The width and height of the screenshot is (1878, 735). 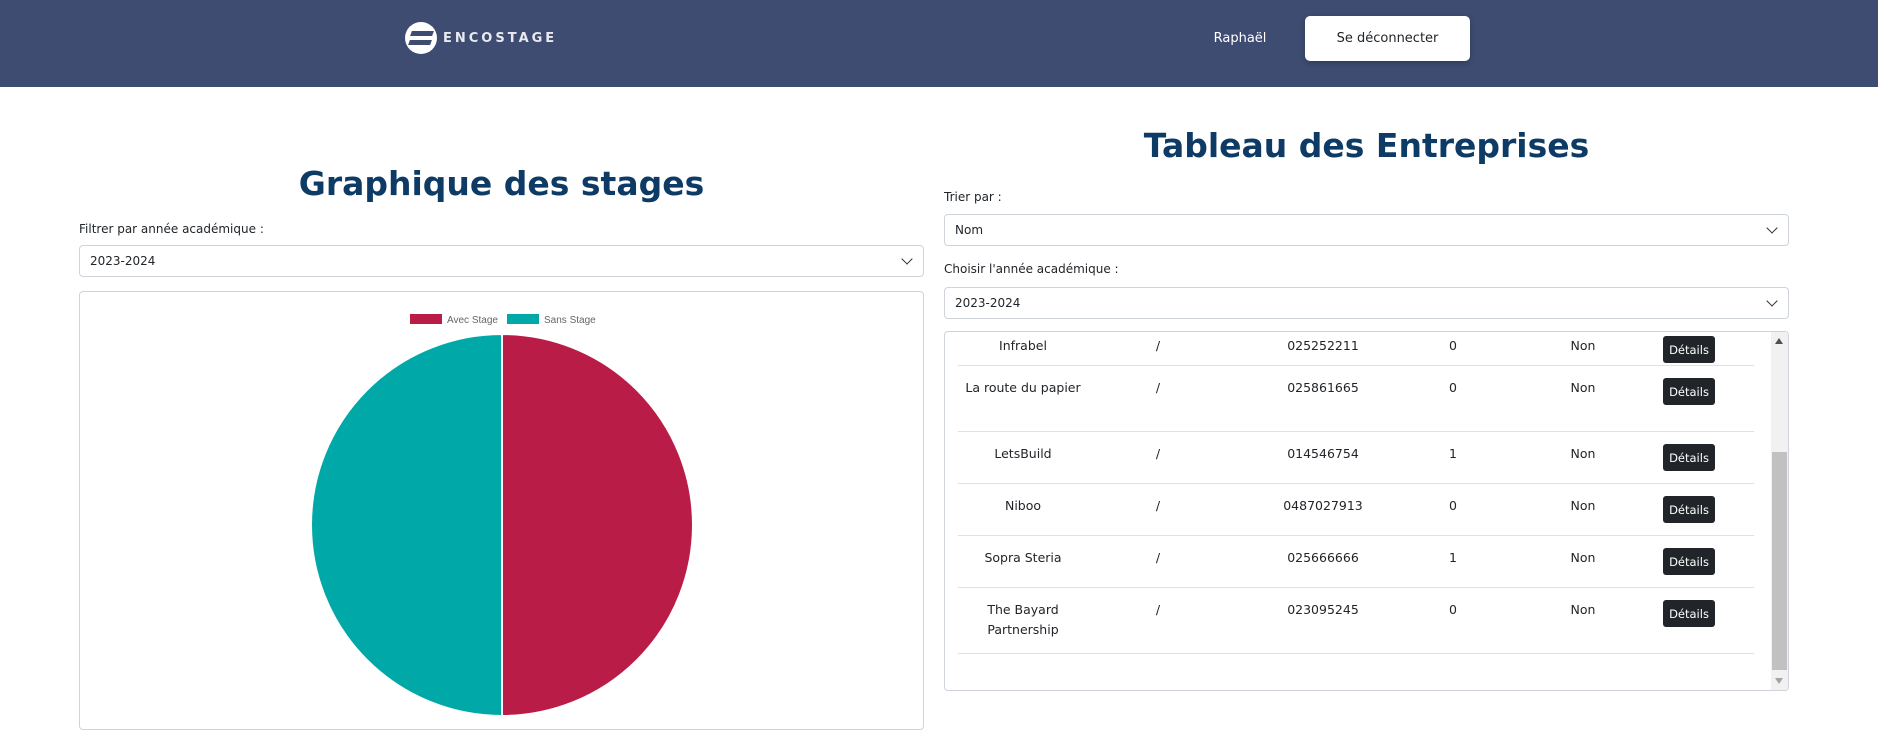 I want to click on company-phone: 0487027913, so click(x=1323, y=505).